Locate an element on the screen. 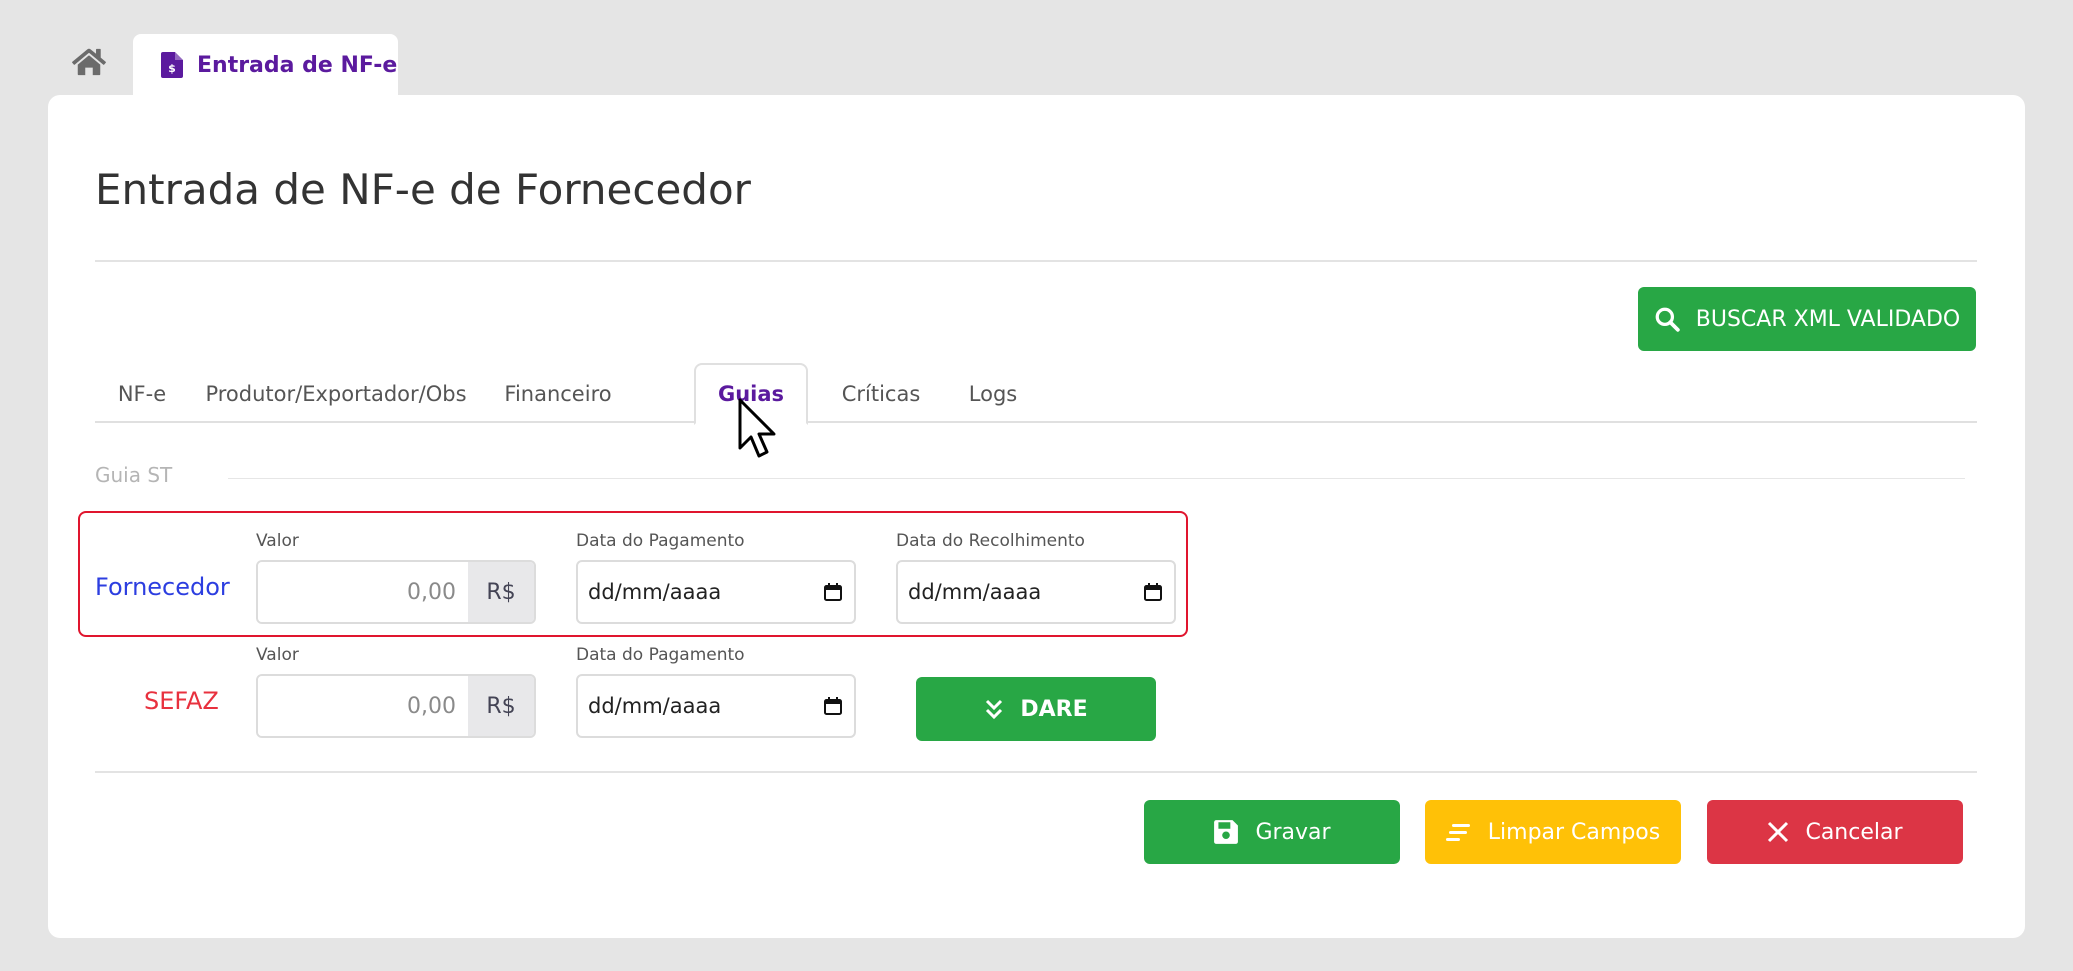  gravar-button: Gravar is located at coordinates (1272, 832).